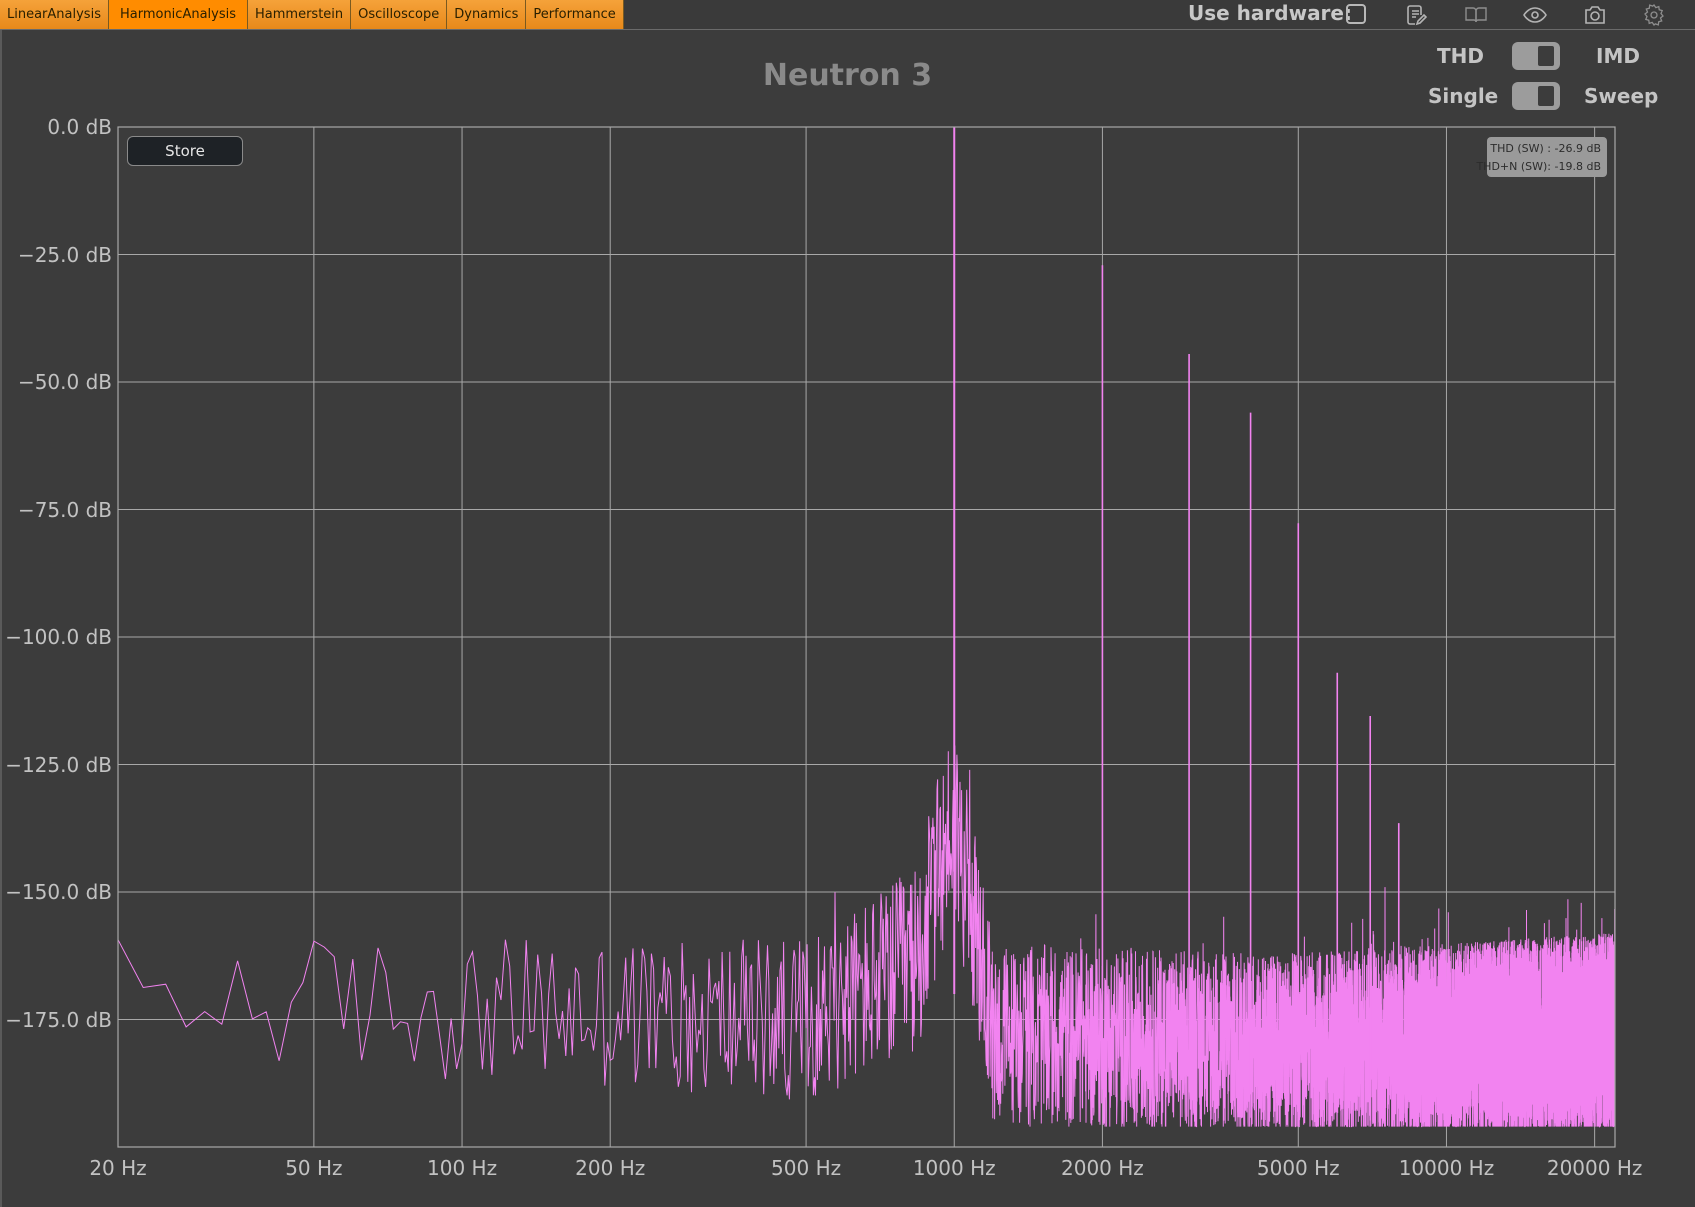 The image size is (1695, 1207). I want to click on y-tick-label: −175.0 dB, so click(58, 1019).